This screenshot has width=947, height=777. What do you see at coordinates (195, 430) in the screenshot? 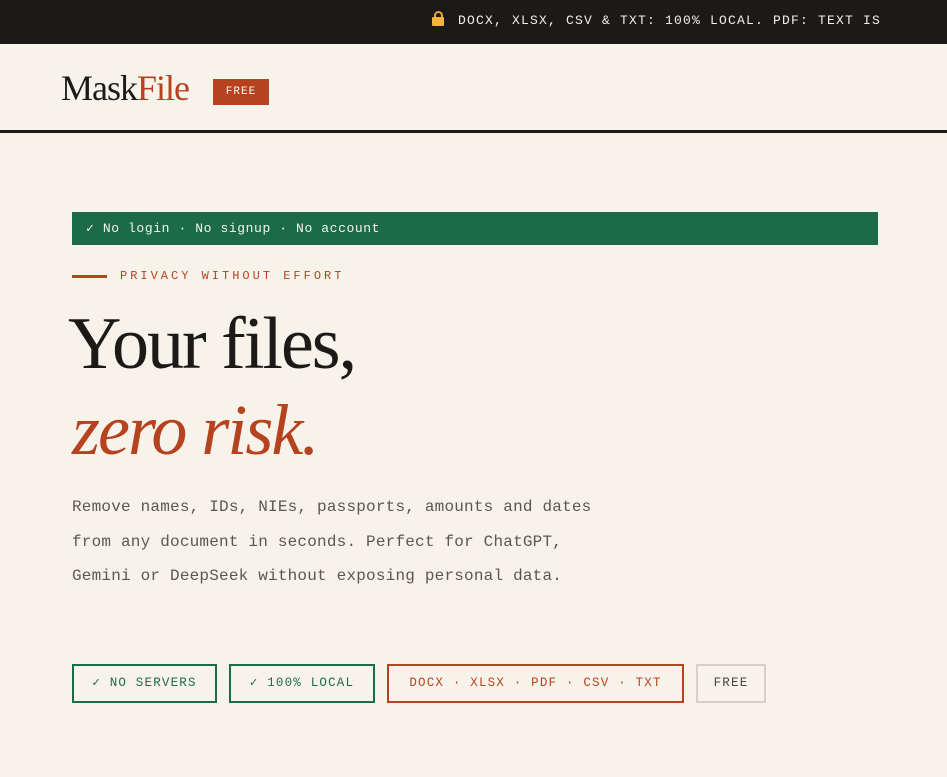
I see `headline-line-2: zero risk.` at bounding box center [195, 430].